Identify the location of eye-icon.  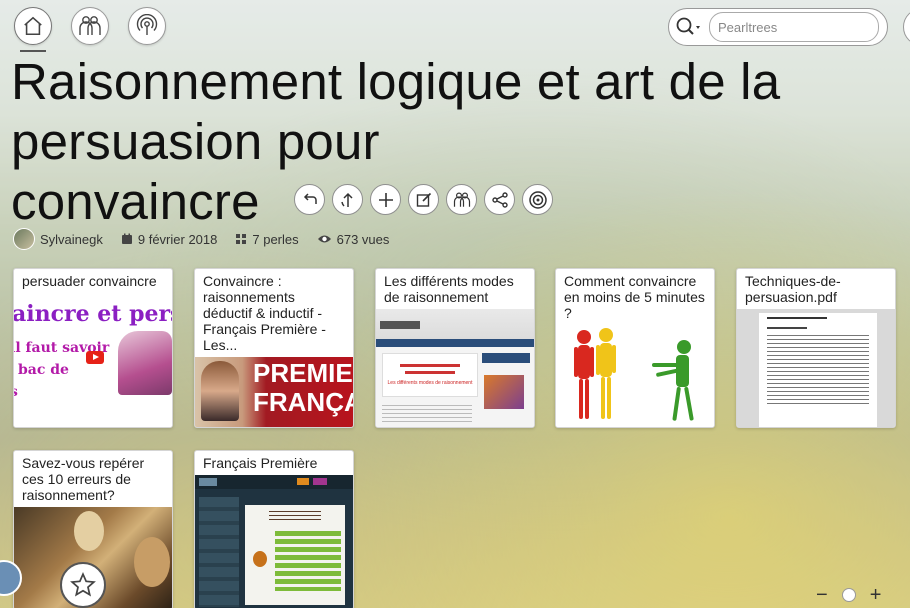
(324, 239).